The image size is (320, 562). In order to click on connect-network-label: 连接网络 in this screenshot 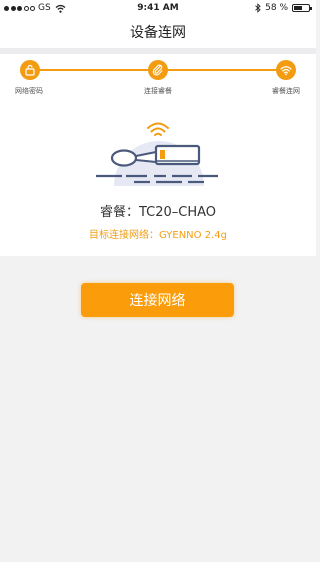, I will do `click(157, 301)`.